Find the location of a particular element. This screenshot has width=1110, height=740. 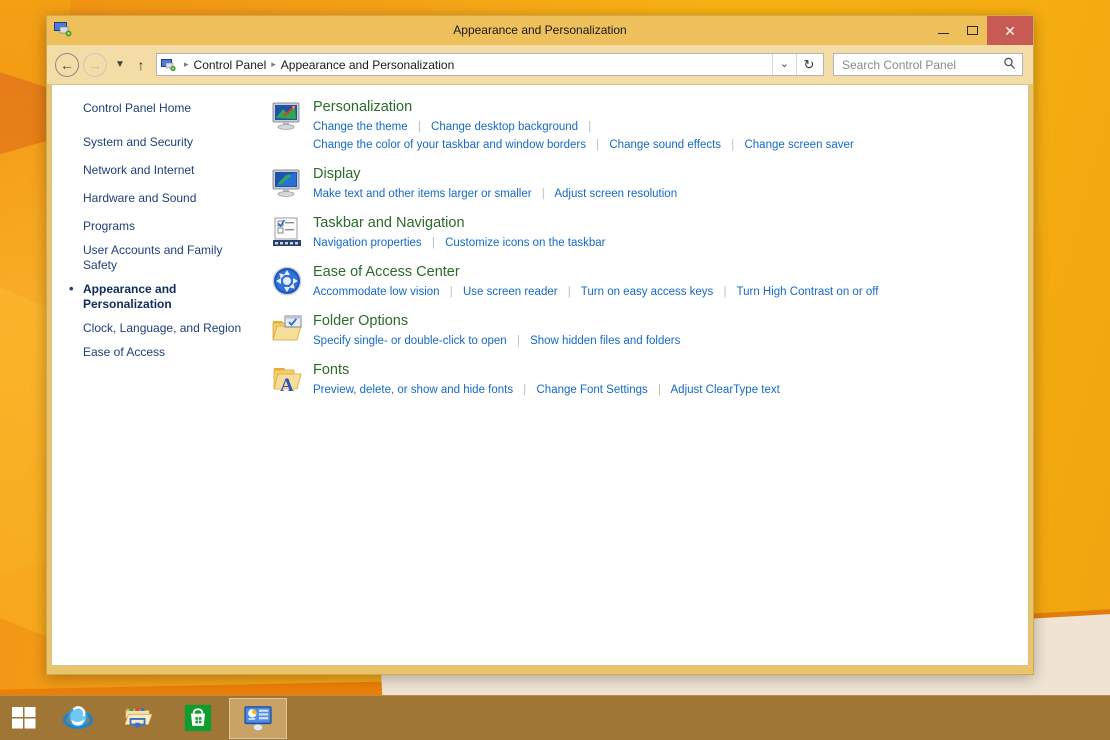

link-specify-single-or-double-click-to-open: Specify single- or double-click to open is located at coordinates (410, 341).